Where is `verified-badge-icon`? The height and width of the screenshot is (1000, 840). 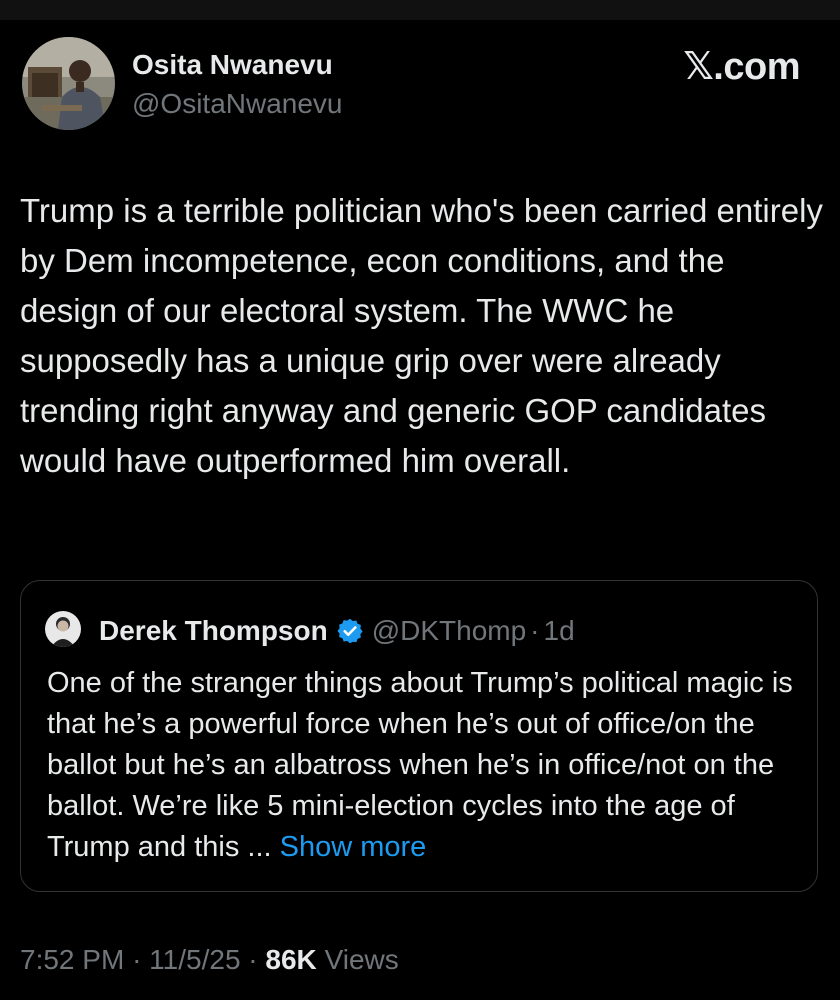
verified-badge-icon is located at coordinates (350, 631).